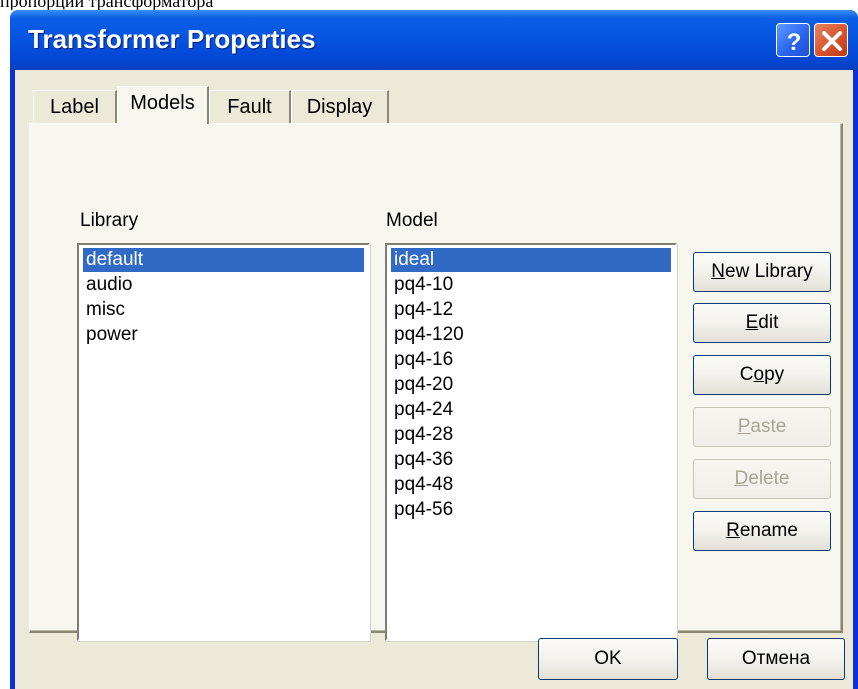  Describe the element at coordinates (531, 410) in the screenshot. I see `model-item-pq4-24: pq4-24` at that location.